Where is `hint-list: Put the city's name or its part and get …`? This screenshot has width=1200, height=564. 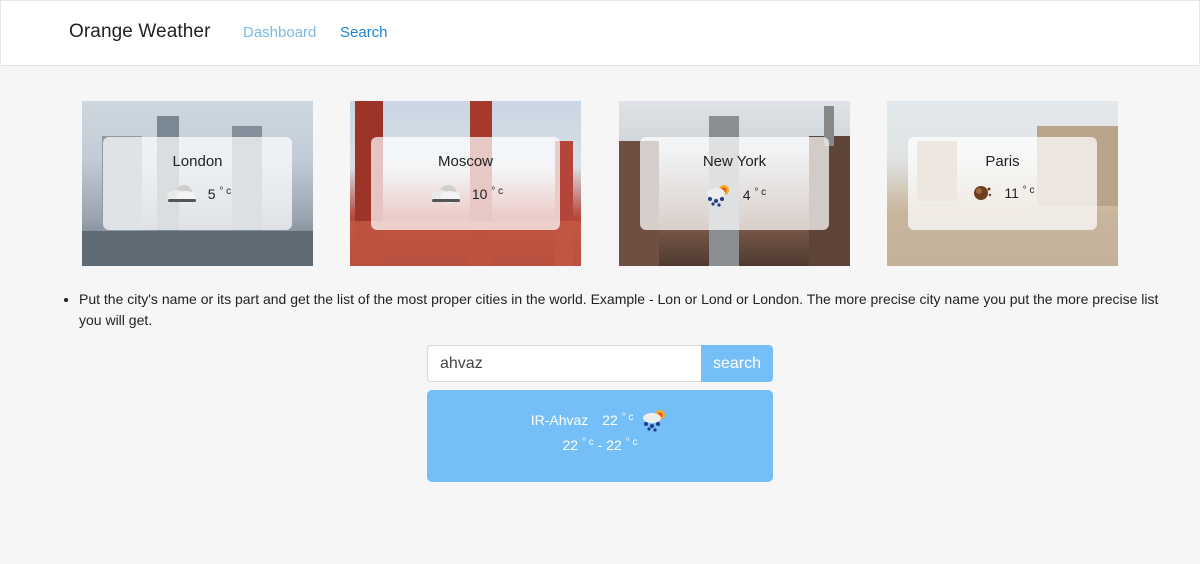 hint-list: Put the city's name or its part and get … is located at coordinates (614, 310).